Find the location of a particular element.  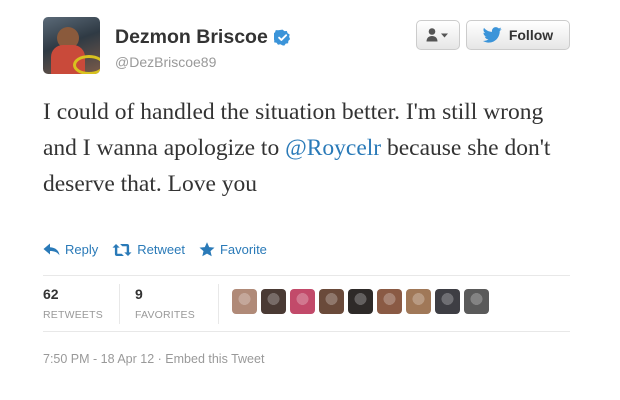

display-name-text: Dezmon Briscoe is located at coordinates (191, 37).